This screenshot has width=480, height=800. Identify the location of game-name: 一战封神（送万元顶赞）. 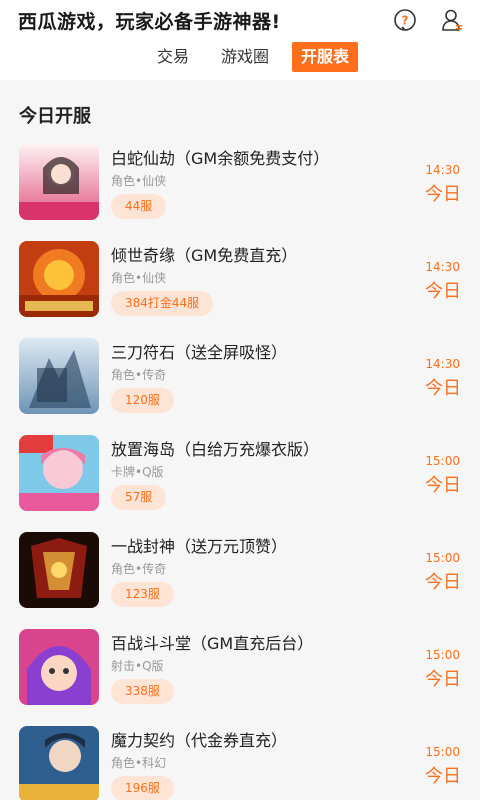
(199, 546).